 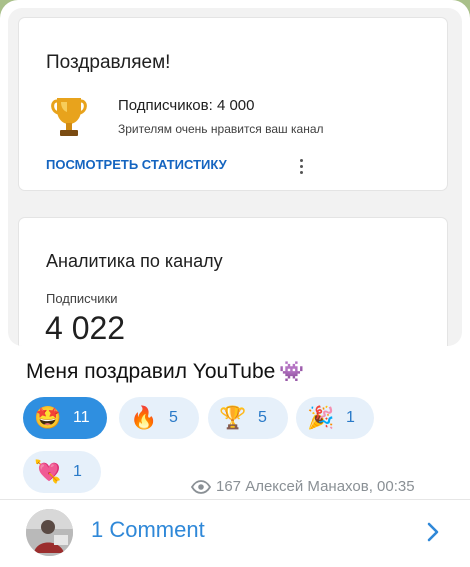 I want to click on views-count: 167, so click(x=229, y=486).